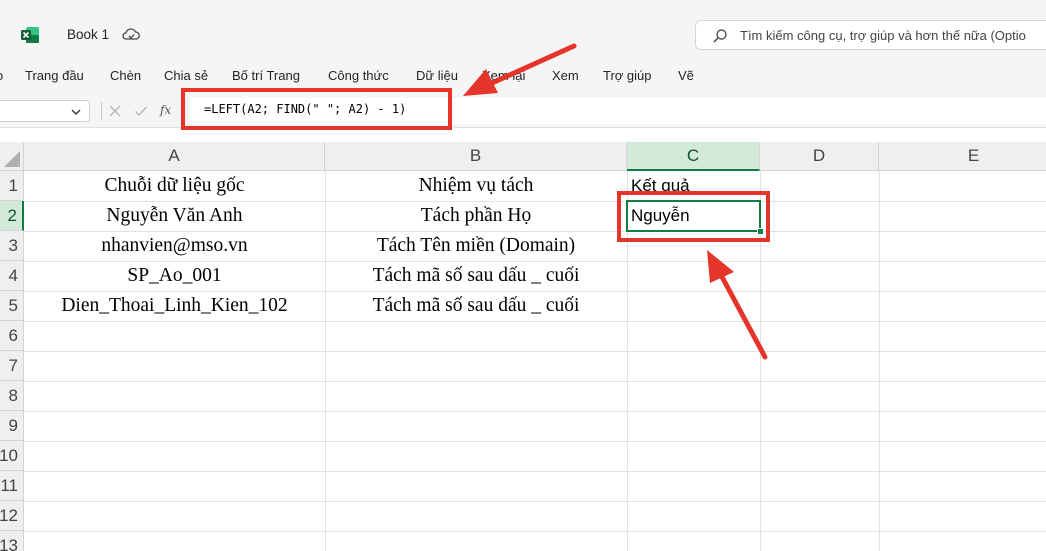 The width and height of the screenshot is (1046, 551). Describe the element at coordinates (45, 111) in the screenshot. I see `name-box` at that location.